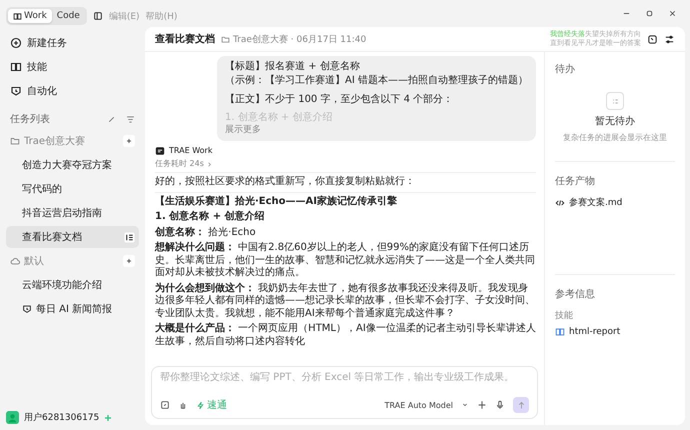 Image resolution: width=690 pixels, height=430 pixels. What do you see at coordinates (130, 119) in the screenshot?
I see `filter-icon` at bounding box center [130, 119].